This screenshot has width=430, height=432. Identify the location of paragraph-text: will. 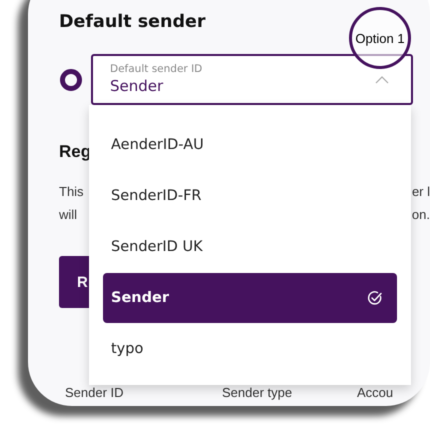
(68, 215).